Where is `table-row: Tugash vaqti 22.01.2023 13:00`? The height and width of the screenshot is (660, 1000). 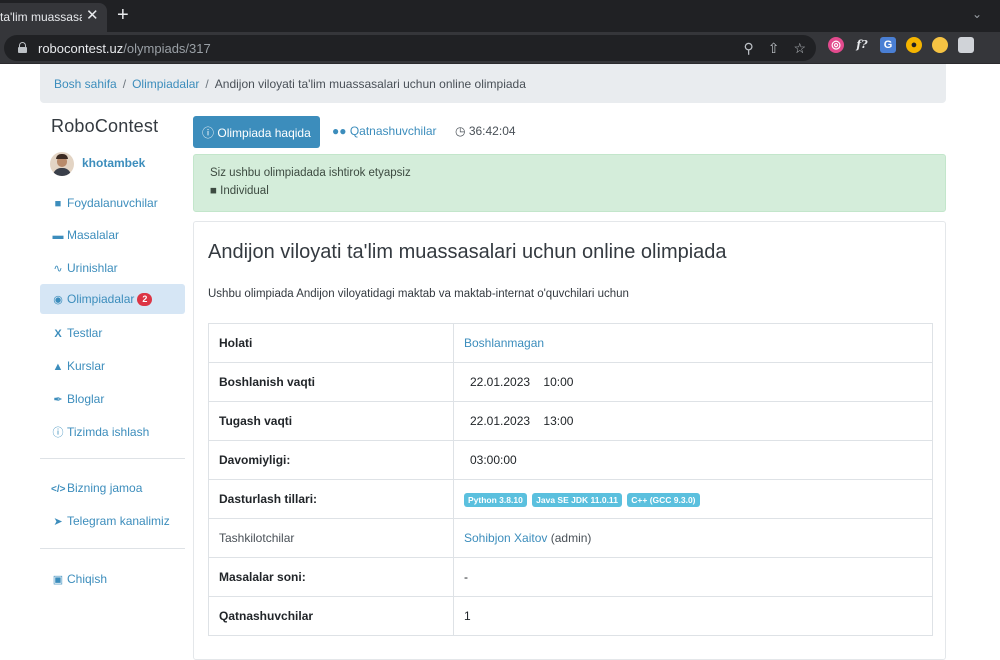
table-row: Tugash vaqti 22.01.2023 13:00 is located at coordinates (570, 421).